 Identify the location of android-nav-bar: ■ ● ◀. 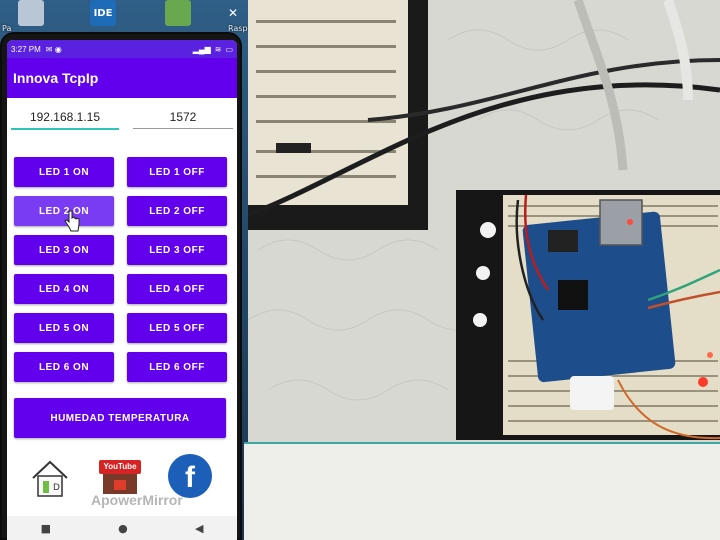
(122, 528).